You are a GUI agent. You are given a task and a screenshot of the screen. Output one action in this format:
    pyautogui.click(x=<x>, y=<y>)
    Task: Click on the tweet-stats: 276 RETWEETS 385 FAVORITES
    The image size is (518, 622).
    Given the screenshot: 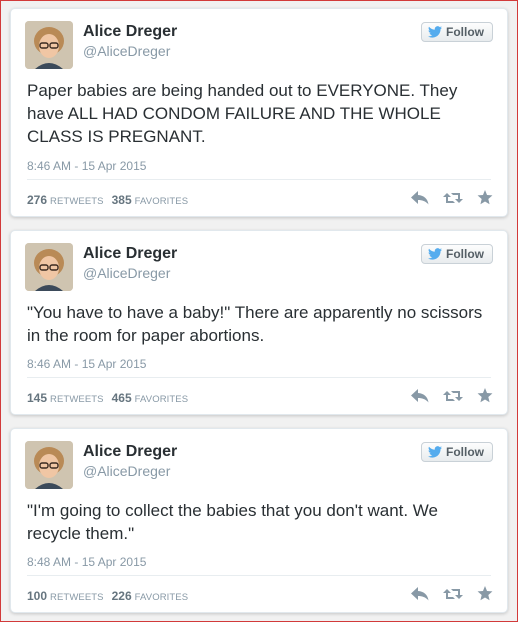 What is the action you would take?
    pyautogui.click(x=111, y=200)
    